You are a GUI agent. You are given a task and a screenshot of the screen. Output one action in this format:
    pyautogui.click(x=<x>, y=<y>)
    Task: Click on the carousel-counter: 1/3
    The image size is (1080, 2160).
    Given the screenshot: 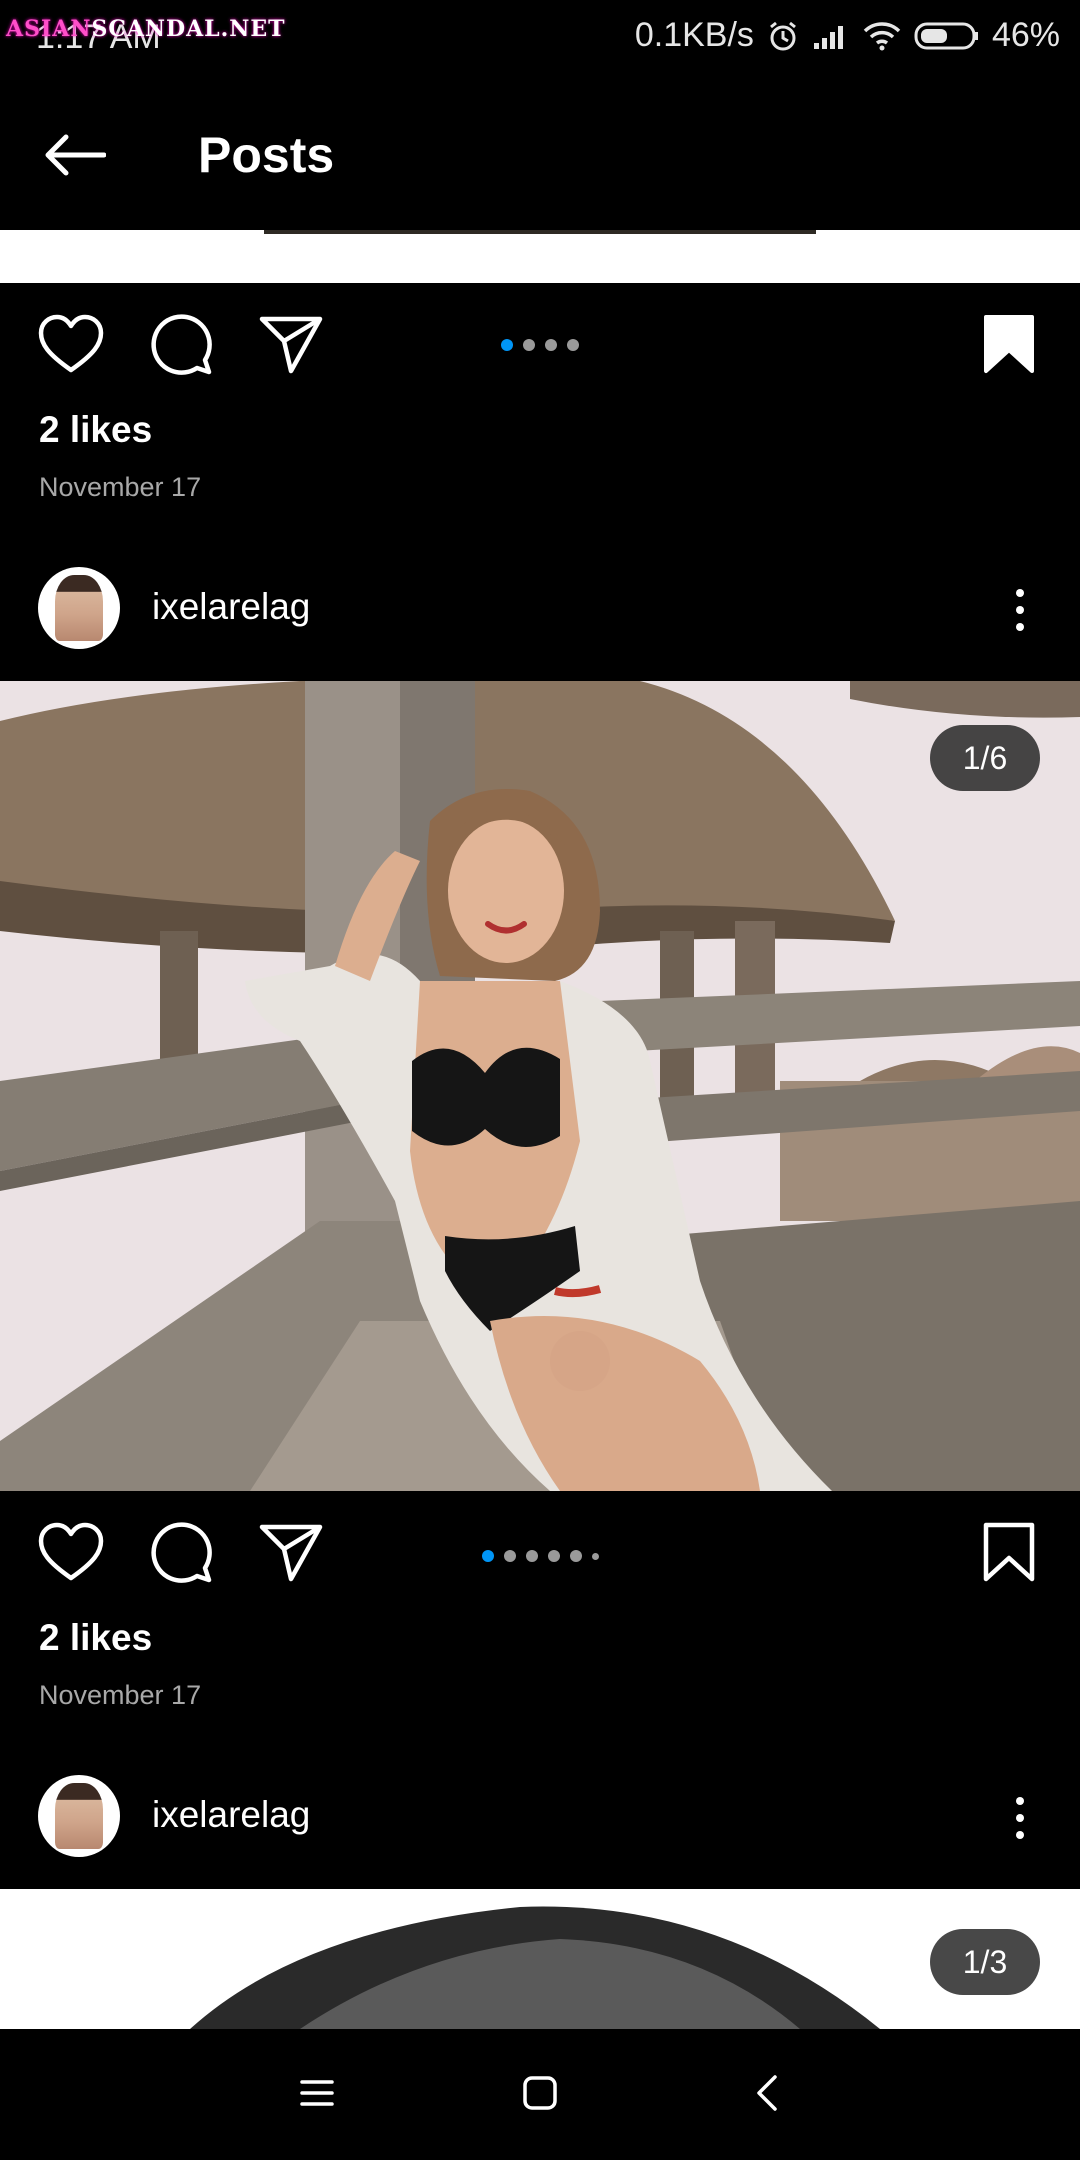 What is the action you would take?
    pyautogui.click(x=985, y=1962)
    